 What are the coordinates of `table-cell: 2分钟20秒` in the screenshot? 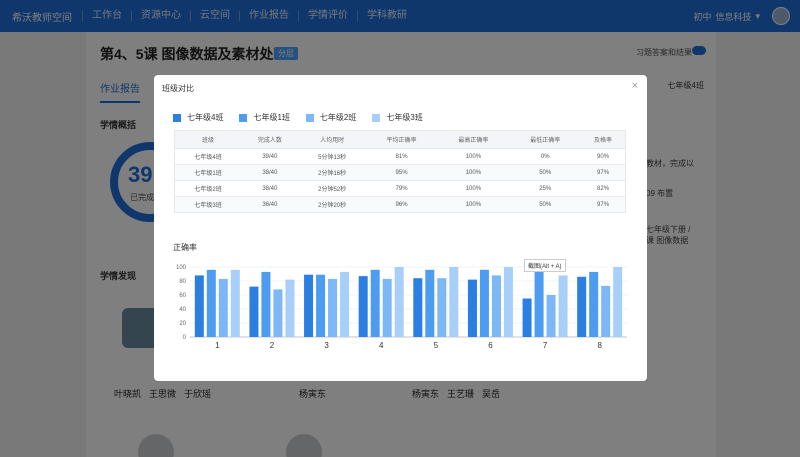 It's located at (332, 204).